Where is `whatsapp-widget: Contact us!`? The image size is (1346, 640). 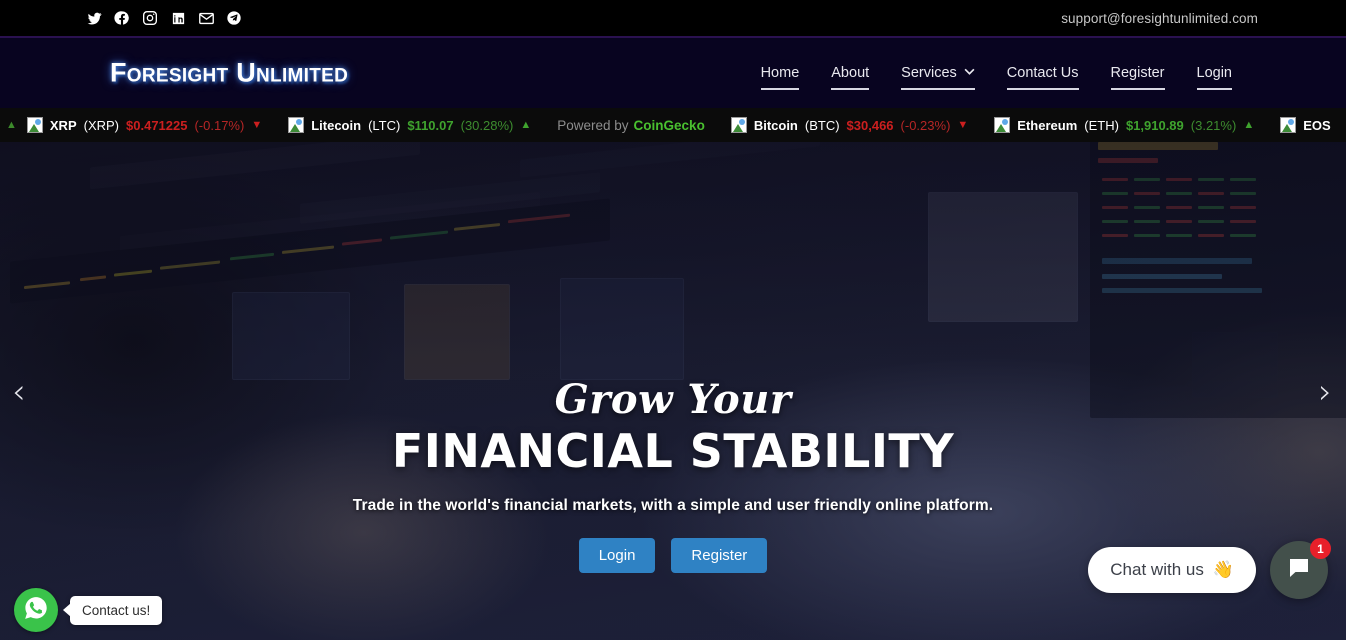
whatsapp-widget: Contact us! is located at coordinates (88, 610).